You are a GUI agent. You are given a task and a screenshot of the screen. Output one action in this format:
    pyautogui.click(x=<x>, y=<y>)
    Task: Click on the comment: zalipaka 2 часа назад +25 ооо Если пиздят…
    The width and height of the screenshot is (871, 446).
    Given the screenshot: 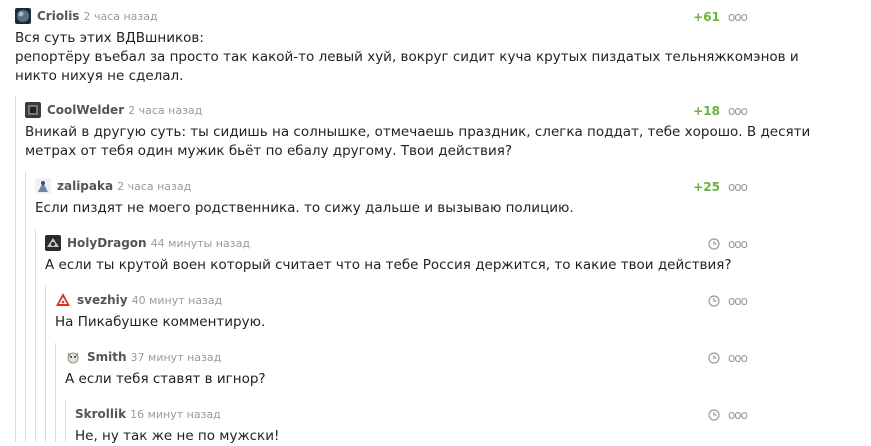 What is the action you would take?
    pyautogui.click(x=453, y=198)
    